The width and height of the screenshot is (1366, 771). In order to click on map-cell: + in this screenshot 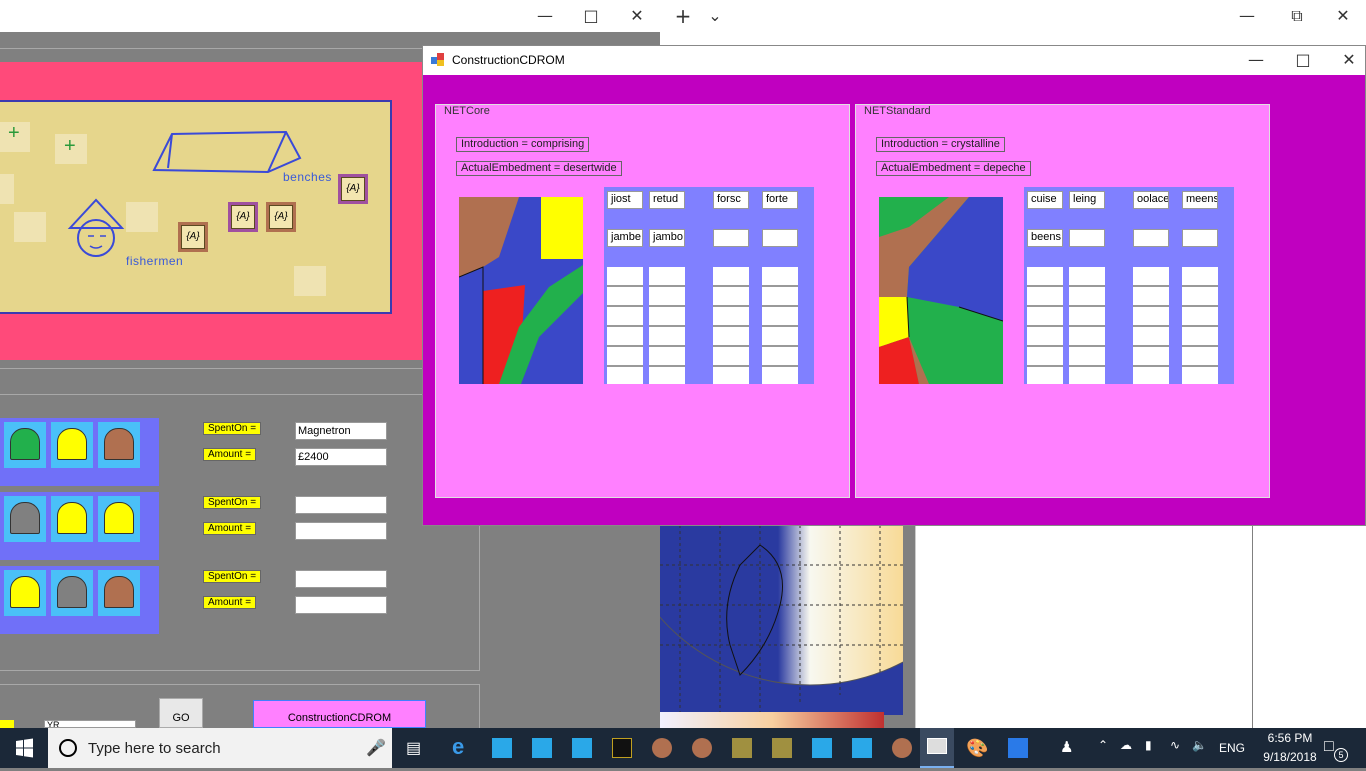, I will do `click(71, 149)`.